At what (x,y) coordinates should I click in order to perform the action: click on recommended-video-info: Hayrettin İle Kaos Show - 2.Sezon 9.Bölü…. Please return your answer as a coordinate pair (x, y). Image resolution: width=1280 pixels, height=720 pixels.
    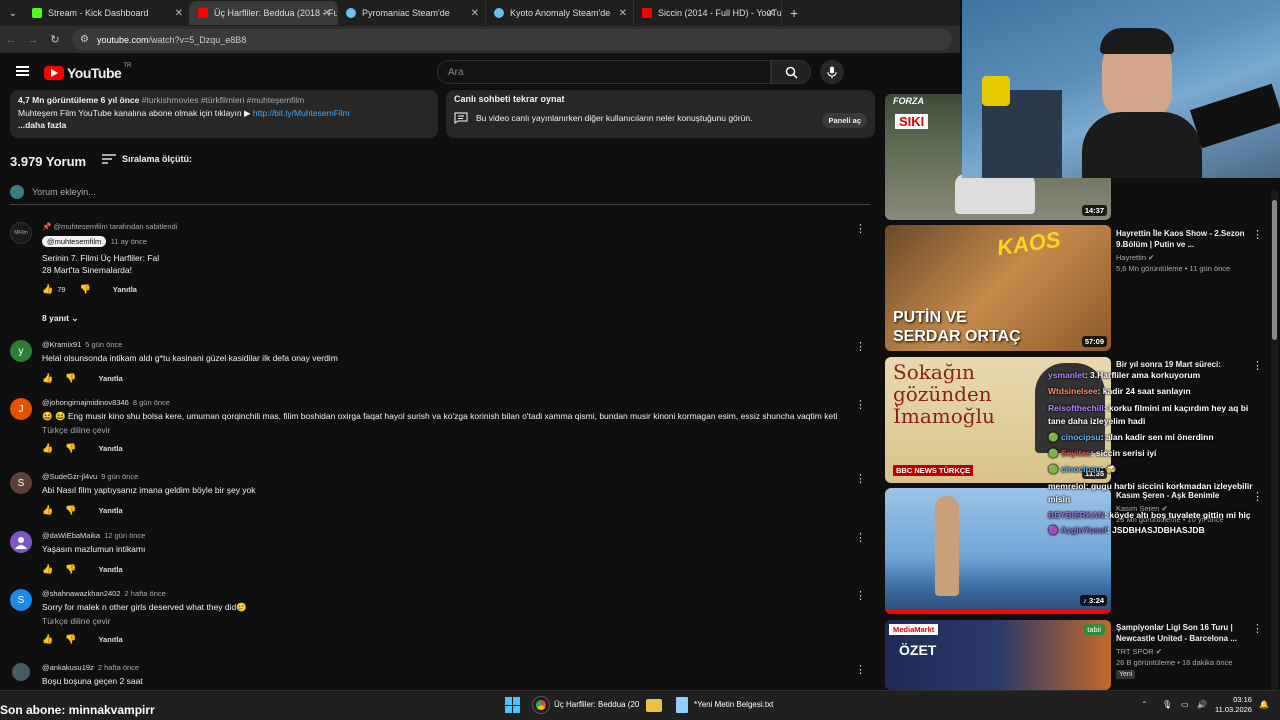
    Looking at the image, I should click on (1186, 250).